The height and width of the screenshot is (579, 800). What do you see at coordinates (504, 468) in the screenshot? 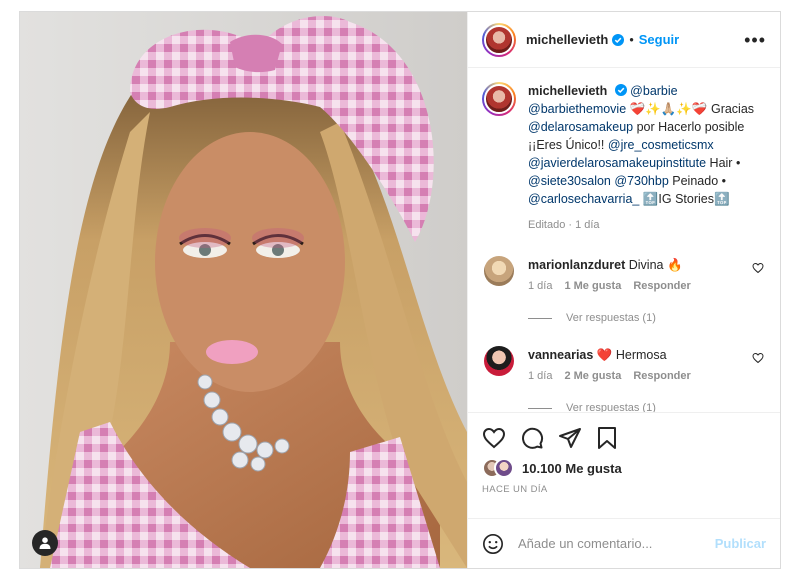
I see `liker-avatar` at bounding box center [504, 468].